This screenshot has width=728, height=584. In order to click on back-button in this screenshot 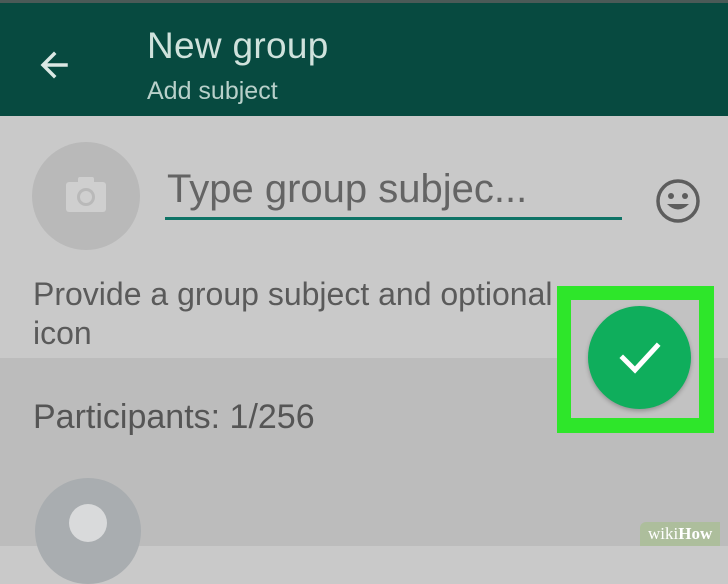, I will do `click(56, 65)`.